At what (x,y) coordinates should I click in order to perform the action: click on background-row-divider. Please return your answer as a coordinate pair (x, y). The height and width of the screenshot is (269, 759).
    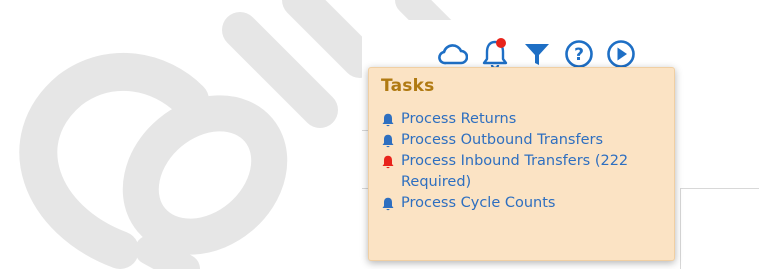
    Looking at the image, I should click on (719, 188).